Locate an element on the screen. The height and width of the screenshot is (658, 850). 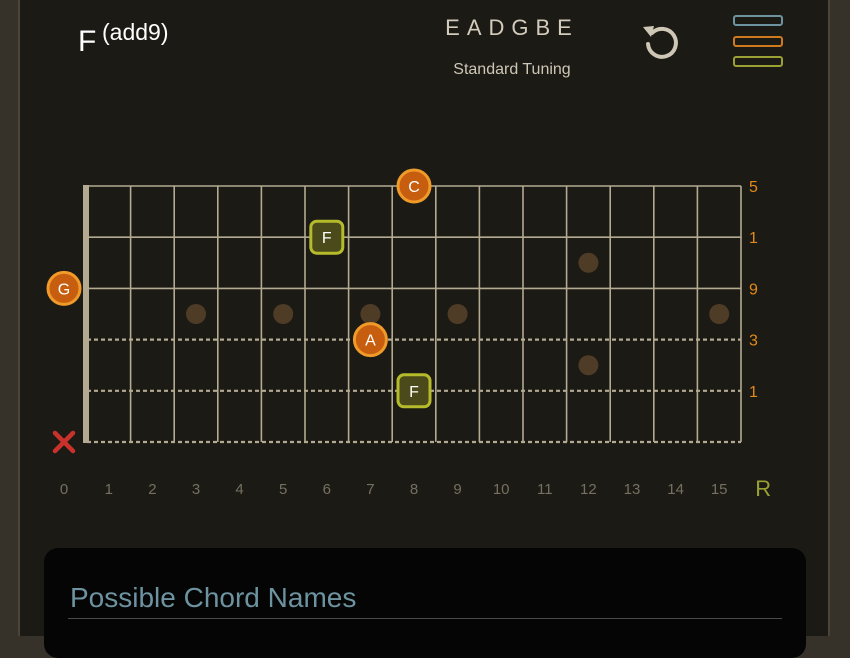
fret-number: 15 is located at coordinates (719, 489).